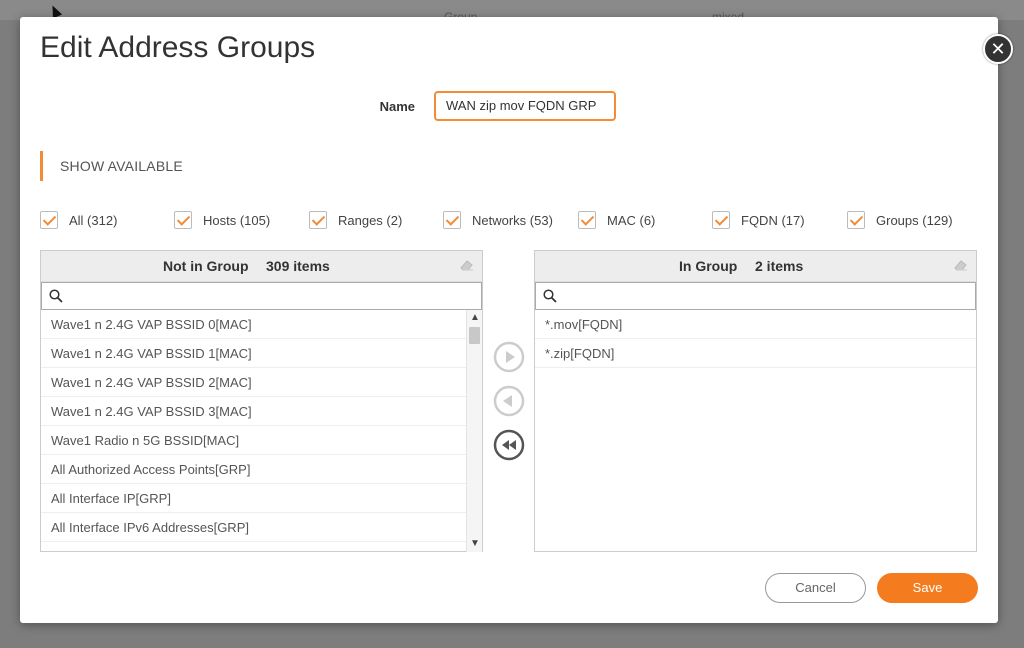 The image size is (1024, 648). I want to click on list-item: *.zip[FQDN], so click(755, 353).